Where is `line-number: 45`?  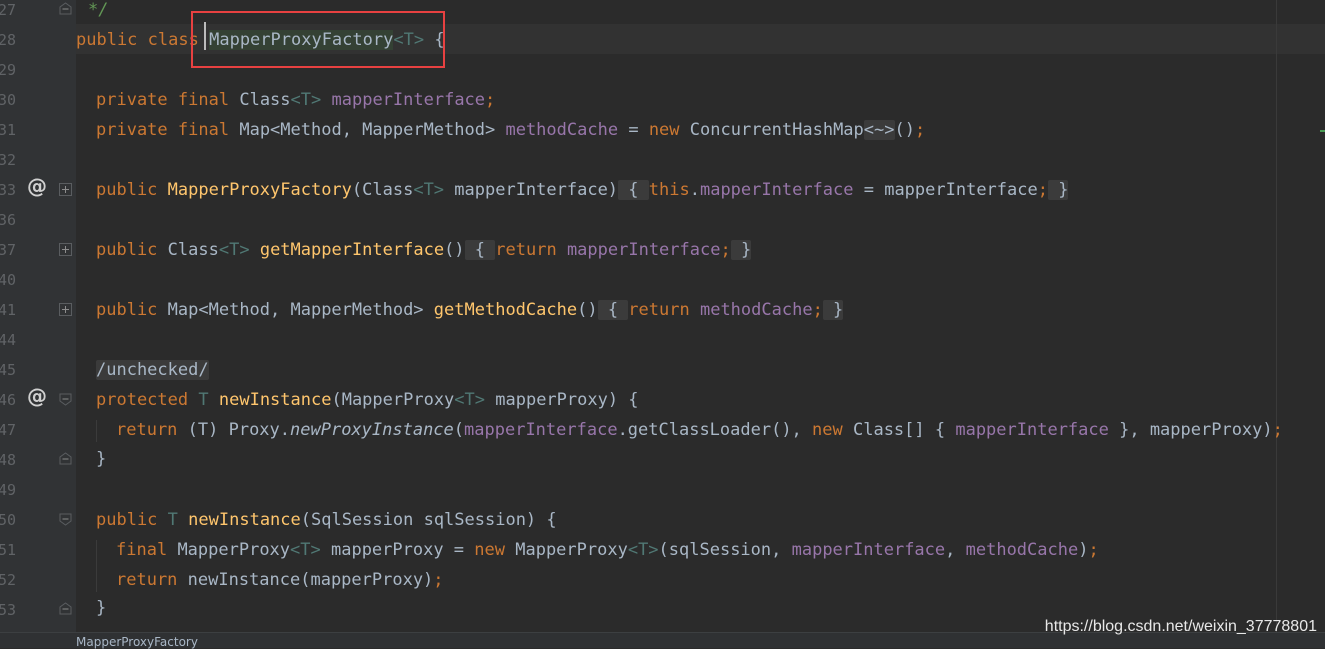
line-number: 45 is located at coordinates (8, 370).